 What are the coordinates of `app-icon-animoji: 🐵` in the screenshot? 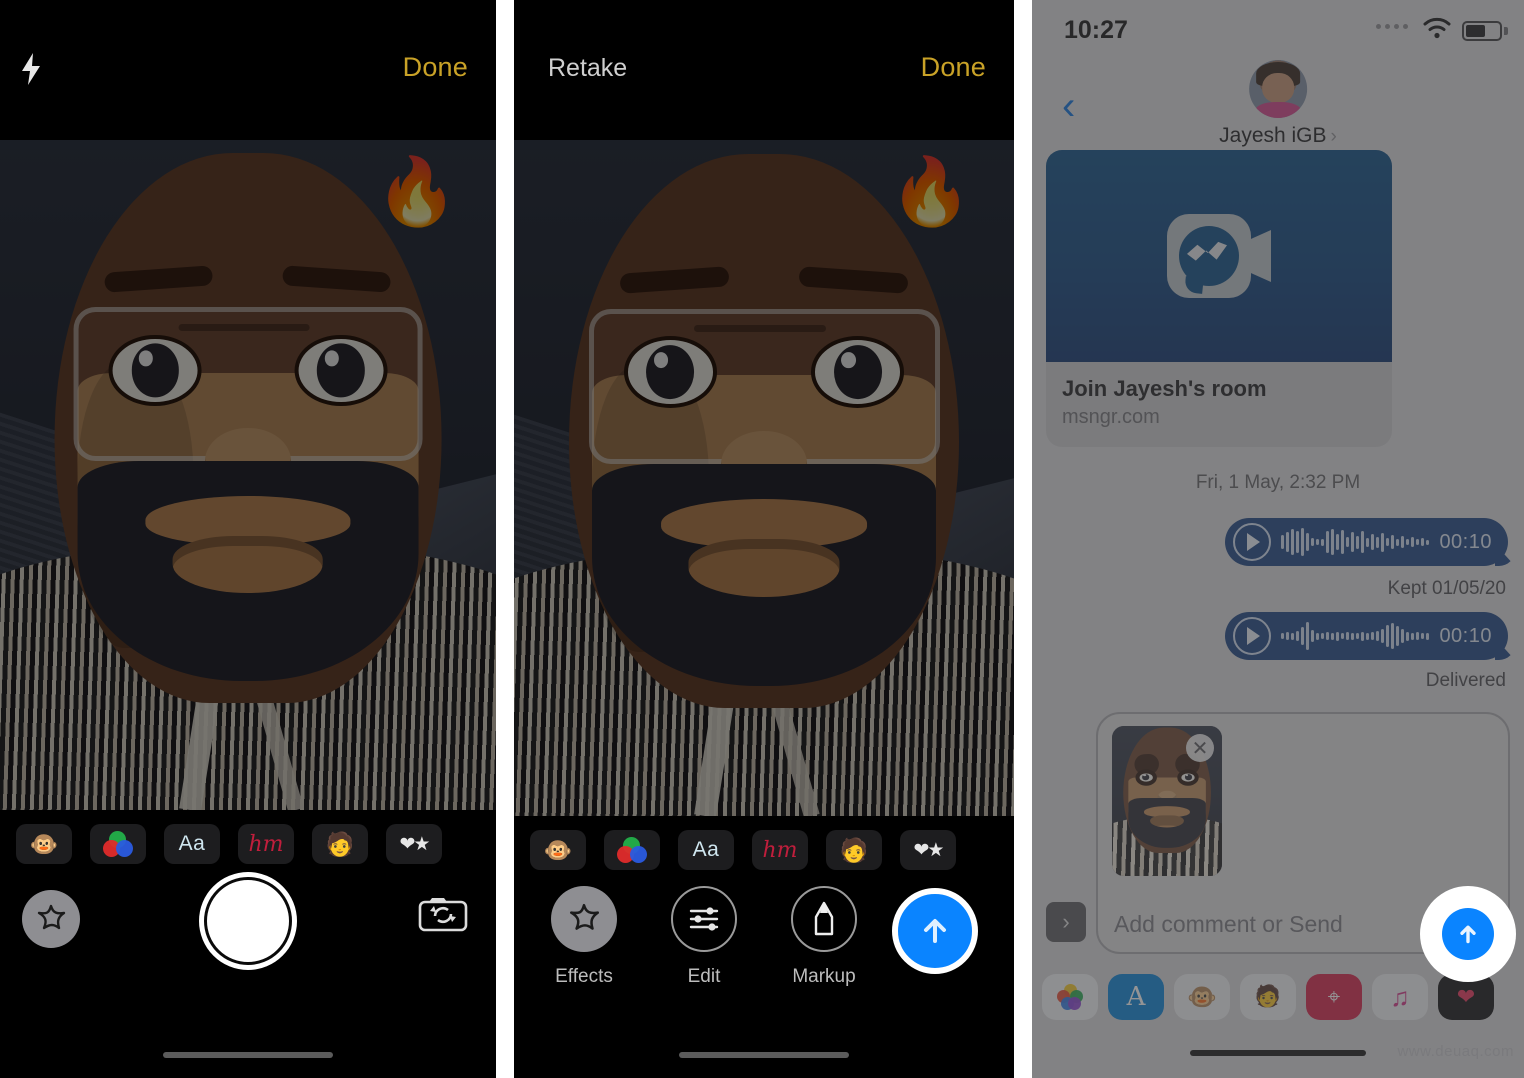 It's located at (1202, 997).